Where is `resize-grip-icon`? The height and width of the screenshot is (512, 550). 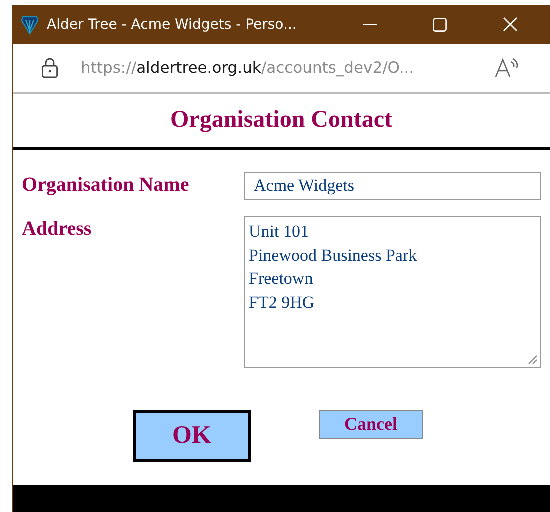 resize-grip-icon is located at coordinates (533, 360).